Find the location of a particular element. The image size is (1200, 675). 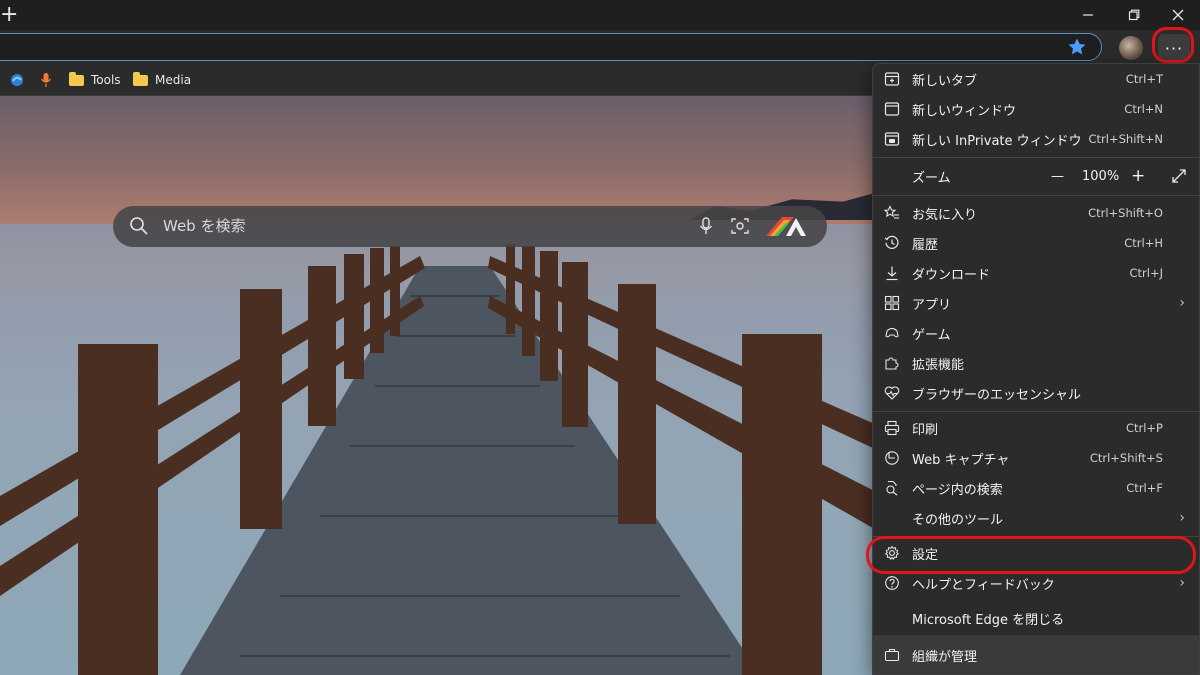

menu-item-new-window: 新しいウィンドウ Ctrl+N is located at coordinates (1036, 109).